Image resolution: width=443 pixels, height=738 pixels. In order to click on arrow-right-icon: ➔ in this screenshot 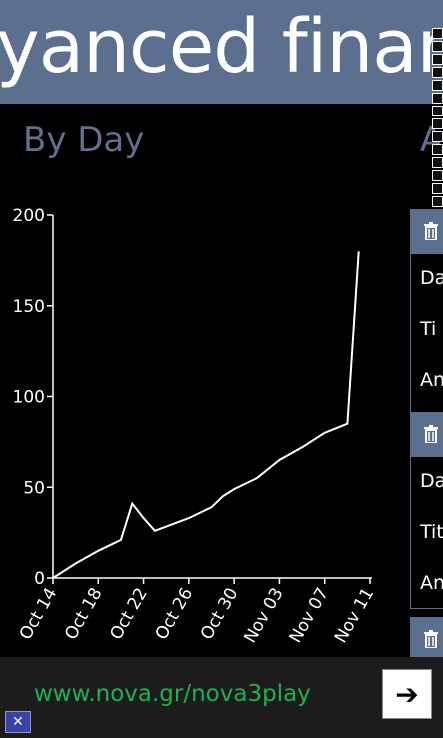, I will do `click(407, 694)`.